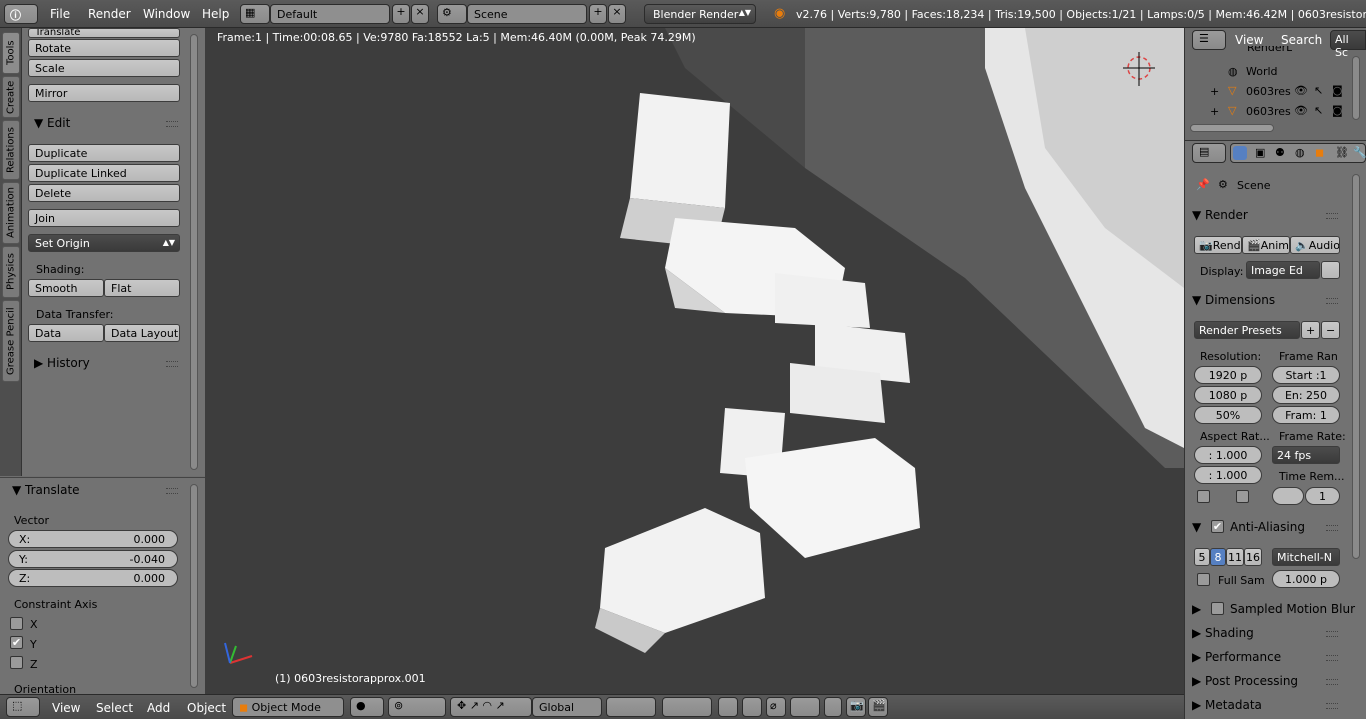 This screenshot has height=719, width=1366. Describe the element at coordinates (617, 14) in the screenshot. I see `remove-scene-button: ×` at that location.